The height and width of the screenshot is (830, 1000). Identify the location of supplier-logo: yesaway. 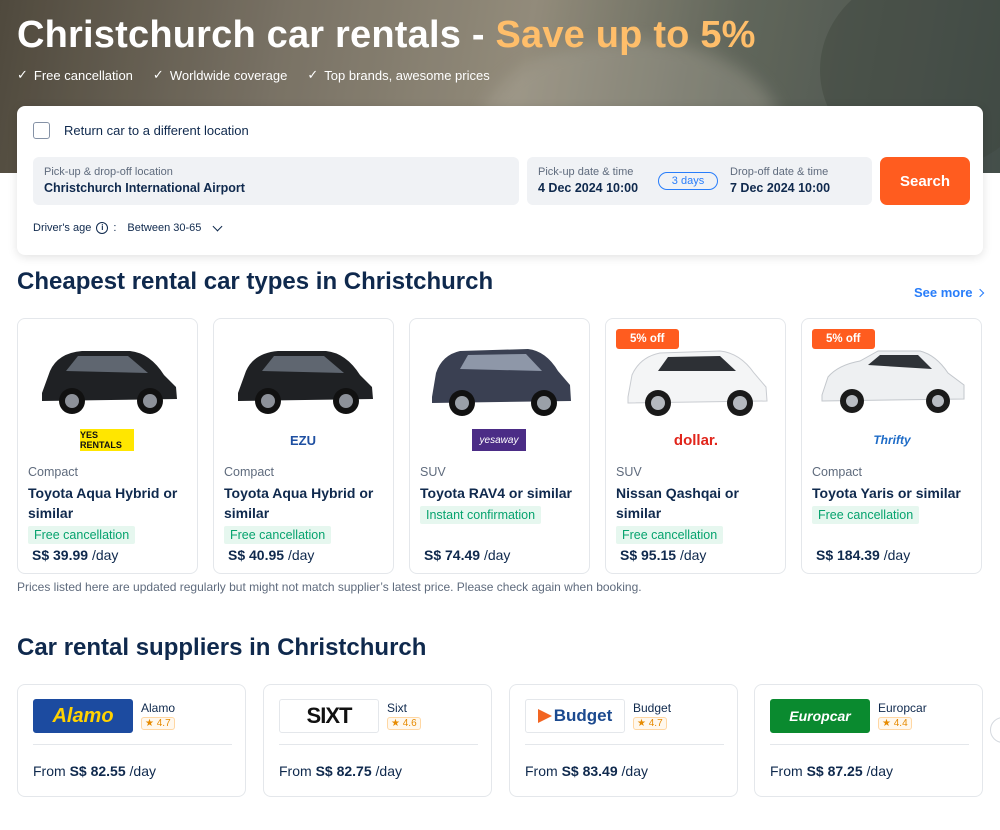
(499, 440).